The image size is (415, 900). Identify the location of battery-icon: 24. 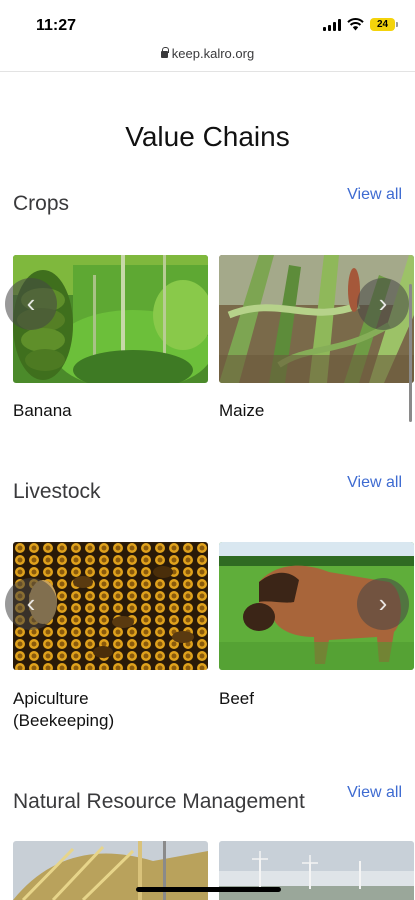
(384, 24).